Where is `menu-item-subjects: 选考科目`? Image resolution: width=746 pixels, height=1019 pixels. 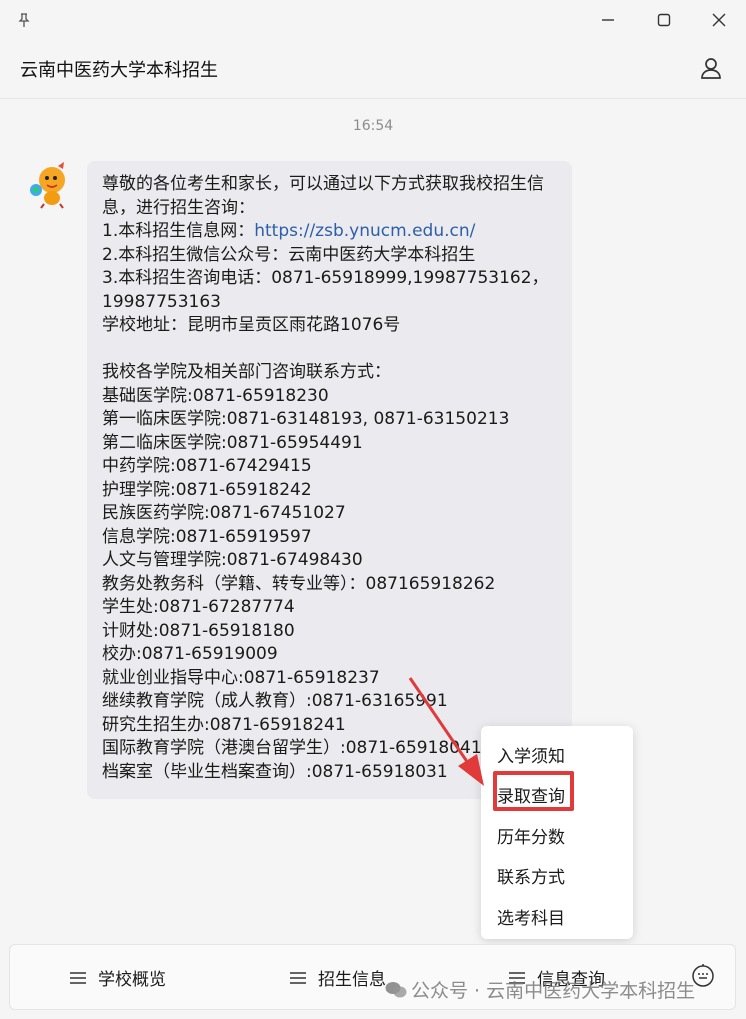 menu-item-subjects: 选考科目 is located at coordinates (531, 916).